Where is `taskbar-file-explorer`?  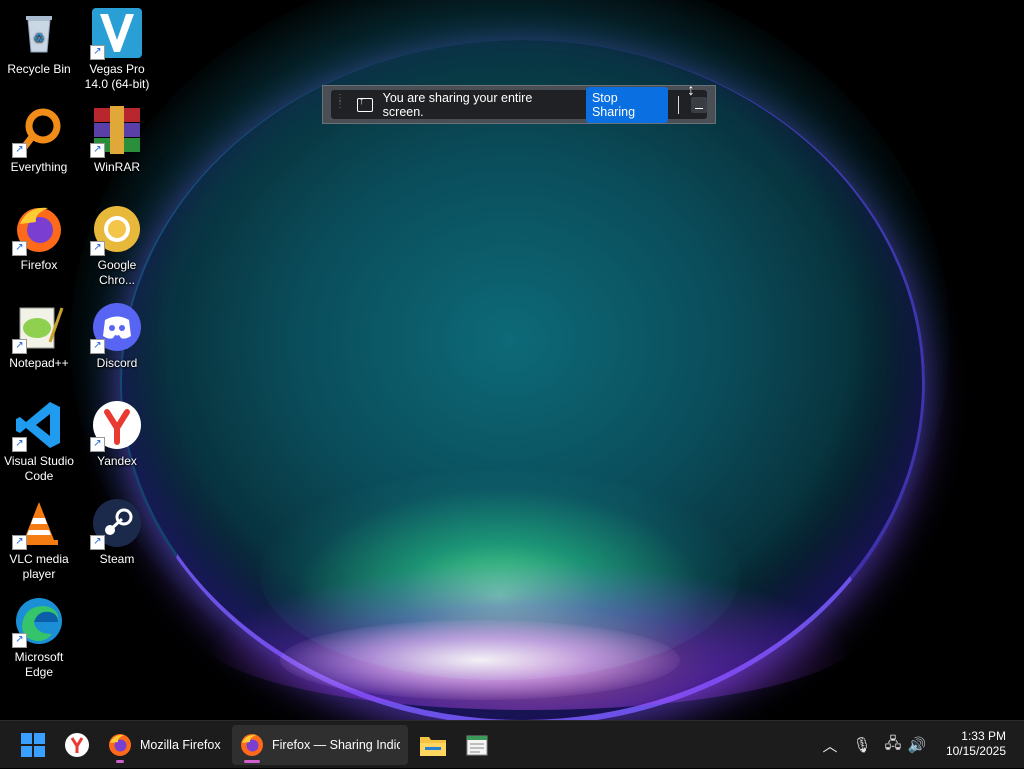 taskbar-file-explorer is located at coordinates (433, 745).